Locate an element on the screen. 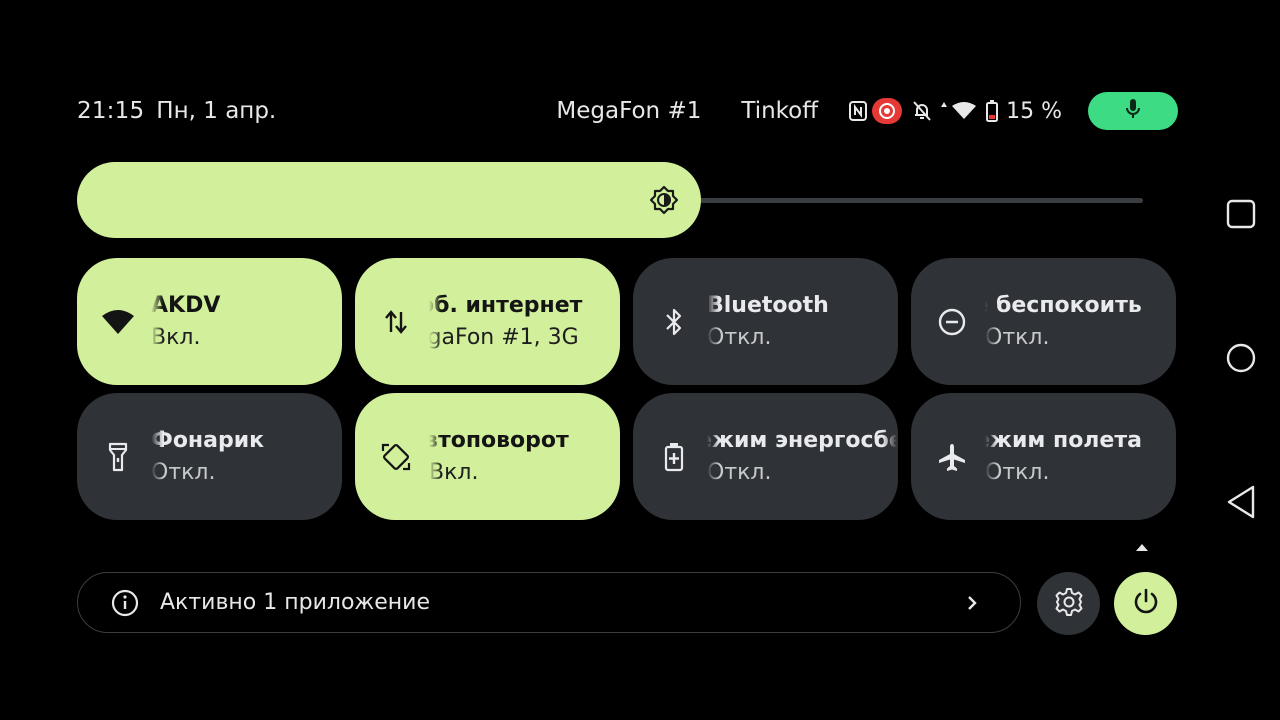 The width and height of the screenshot is (1280, 720). nfc-icon is located at coordinates (858, 111).